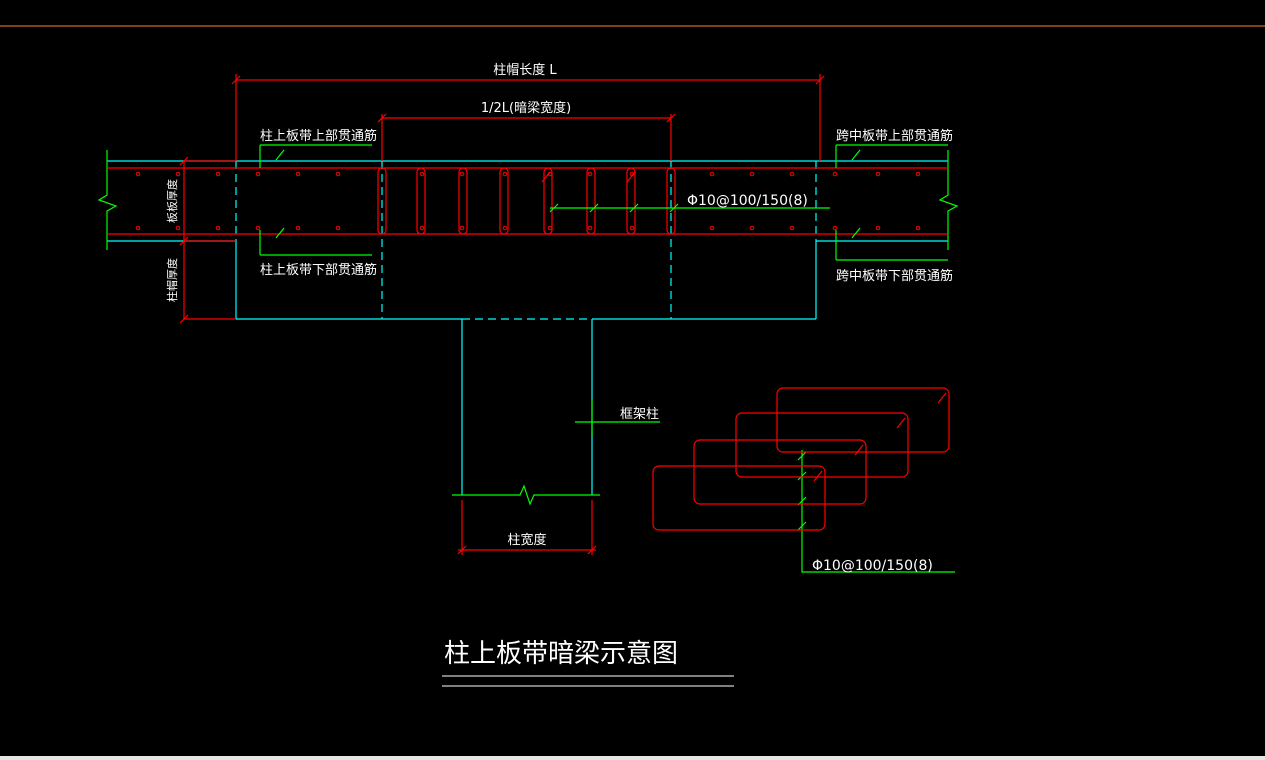 Image resolution: width=1265 pixels, height=760 pixels. Describe the element at coordinates (172, 201) in the screenshot. I see `slab-thickness-label: 板板厚度` at that location.